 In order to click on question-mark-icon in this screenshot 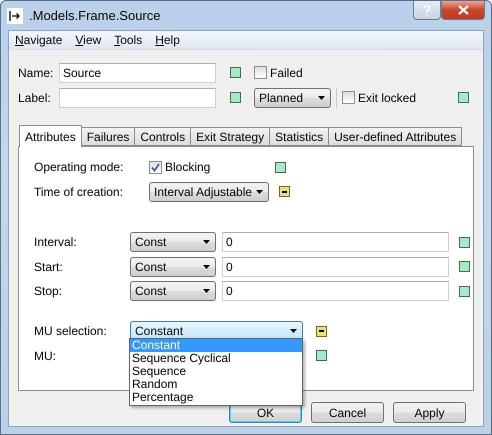, I will do `click(427, 10)`.